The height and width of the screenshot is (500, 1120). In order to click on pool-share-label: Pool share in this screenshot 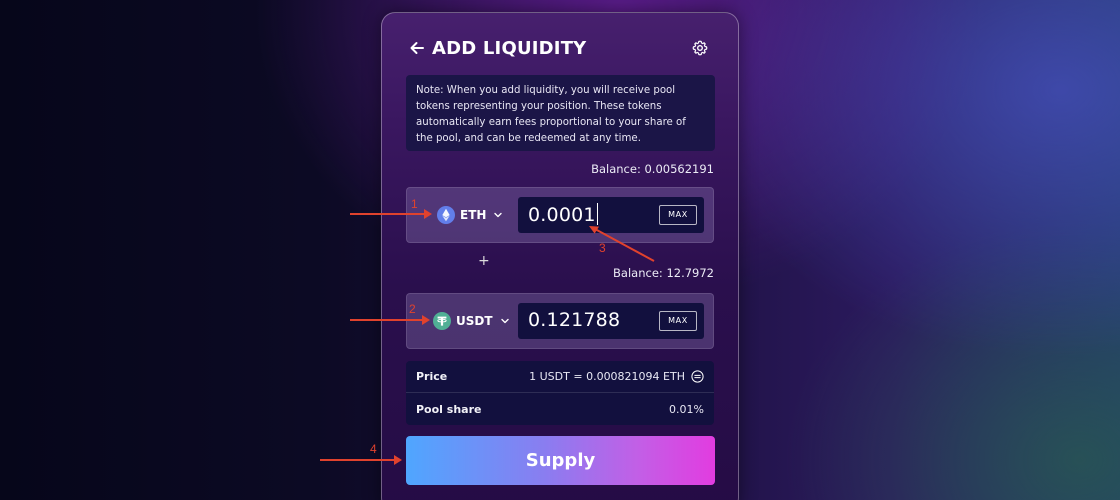, I will do `click(449, 409)`.